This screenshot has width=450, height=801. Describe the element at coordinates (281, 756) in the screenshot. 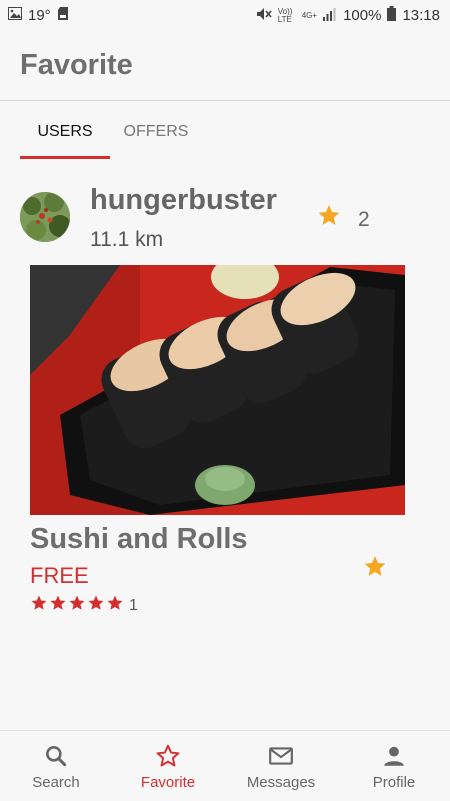

I see `mail-icon` at that location.